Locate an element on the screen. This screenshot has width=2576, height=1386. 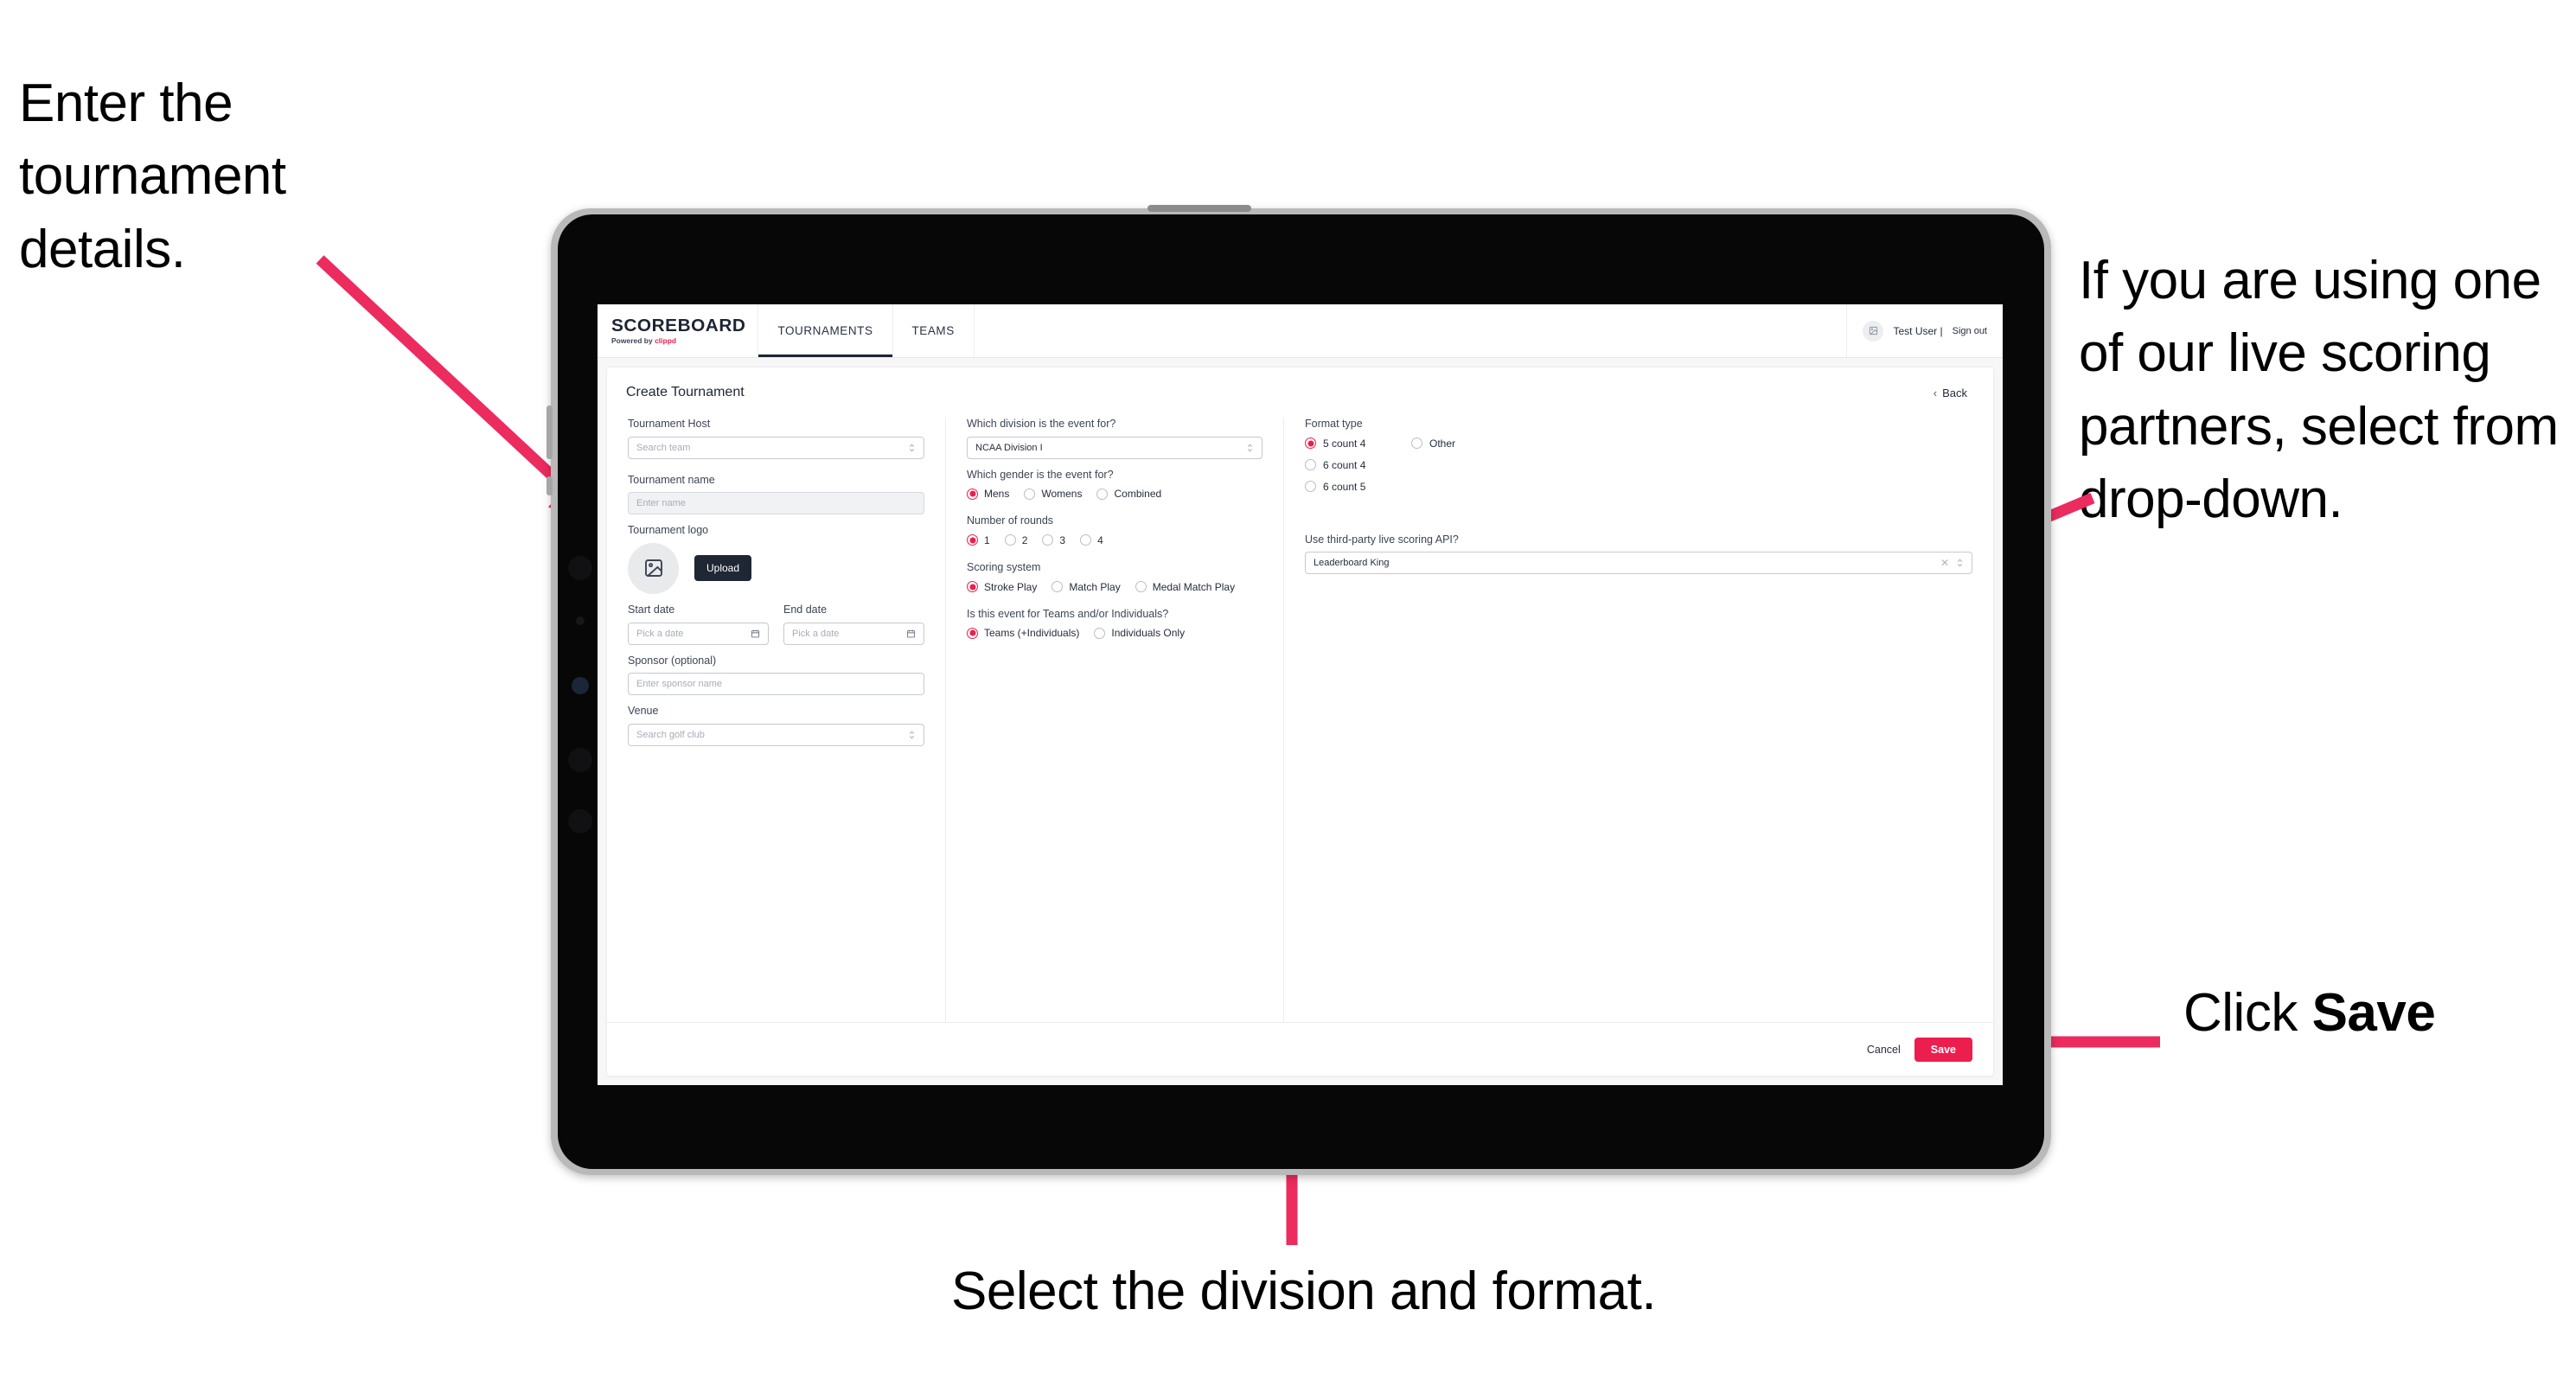
scoring-option-medal-match-play: Medal Match Play is located at coordinates (1185, 587).